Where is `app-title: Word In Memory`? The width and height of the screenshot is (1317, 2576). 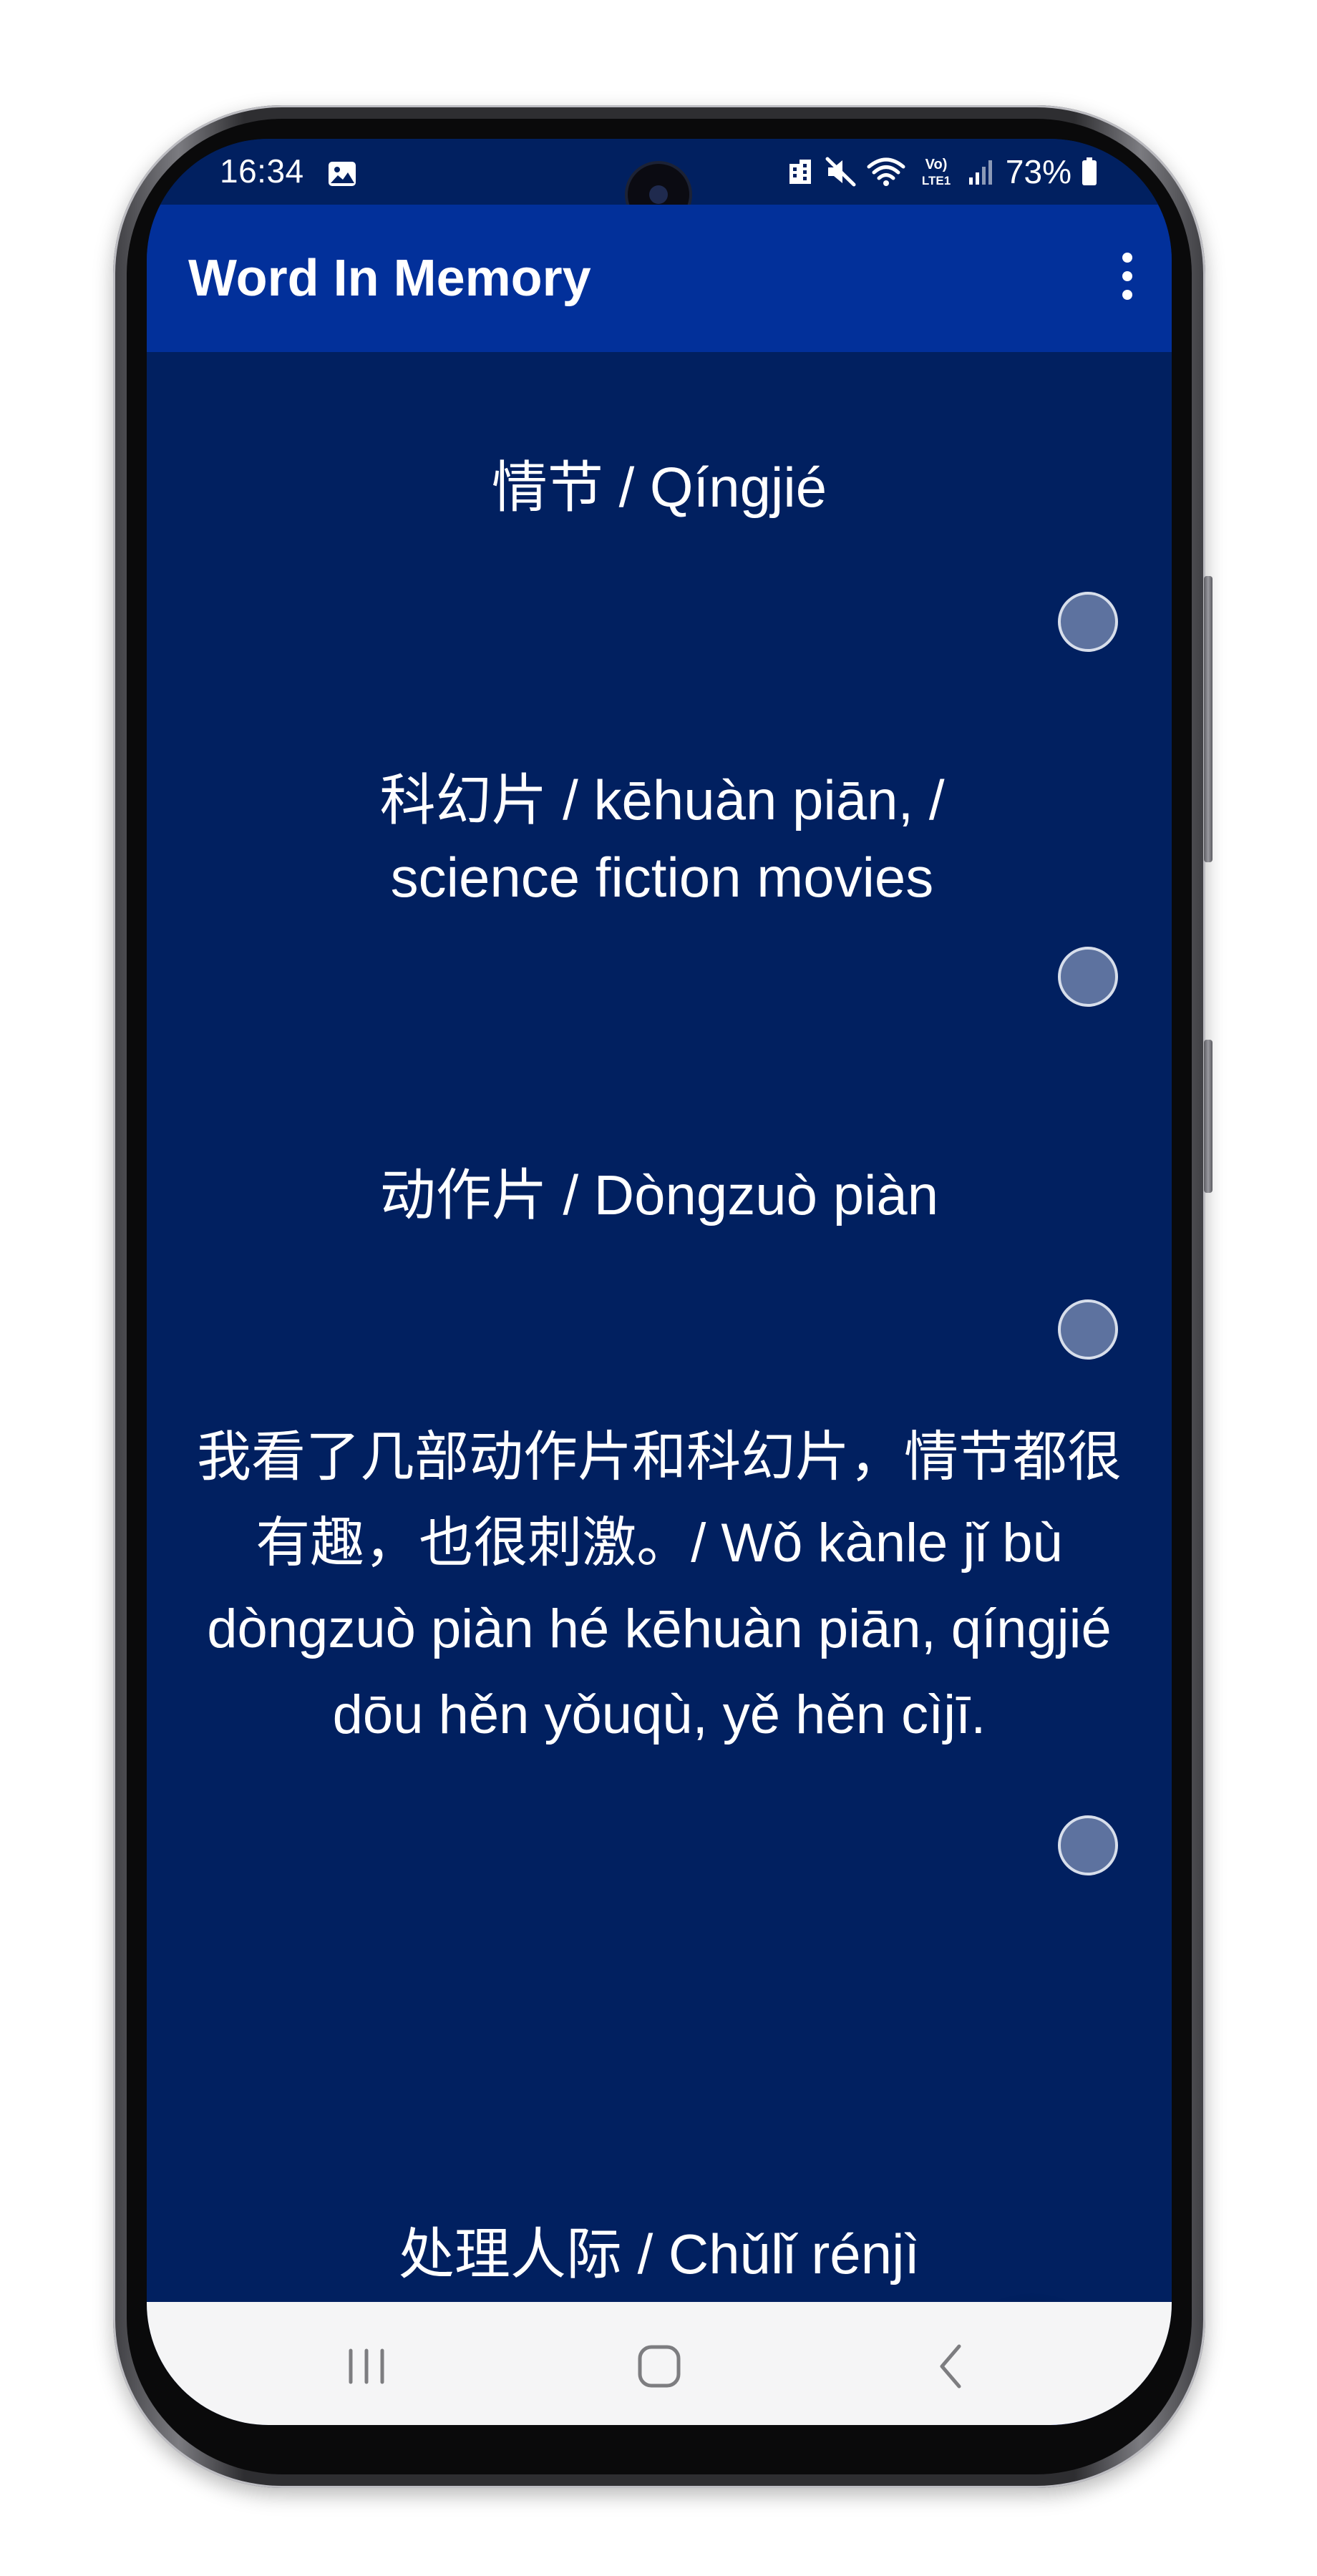
app-title: Word In Memory is located at coordinates (389, 278).